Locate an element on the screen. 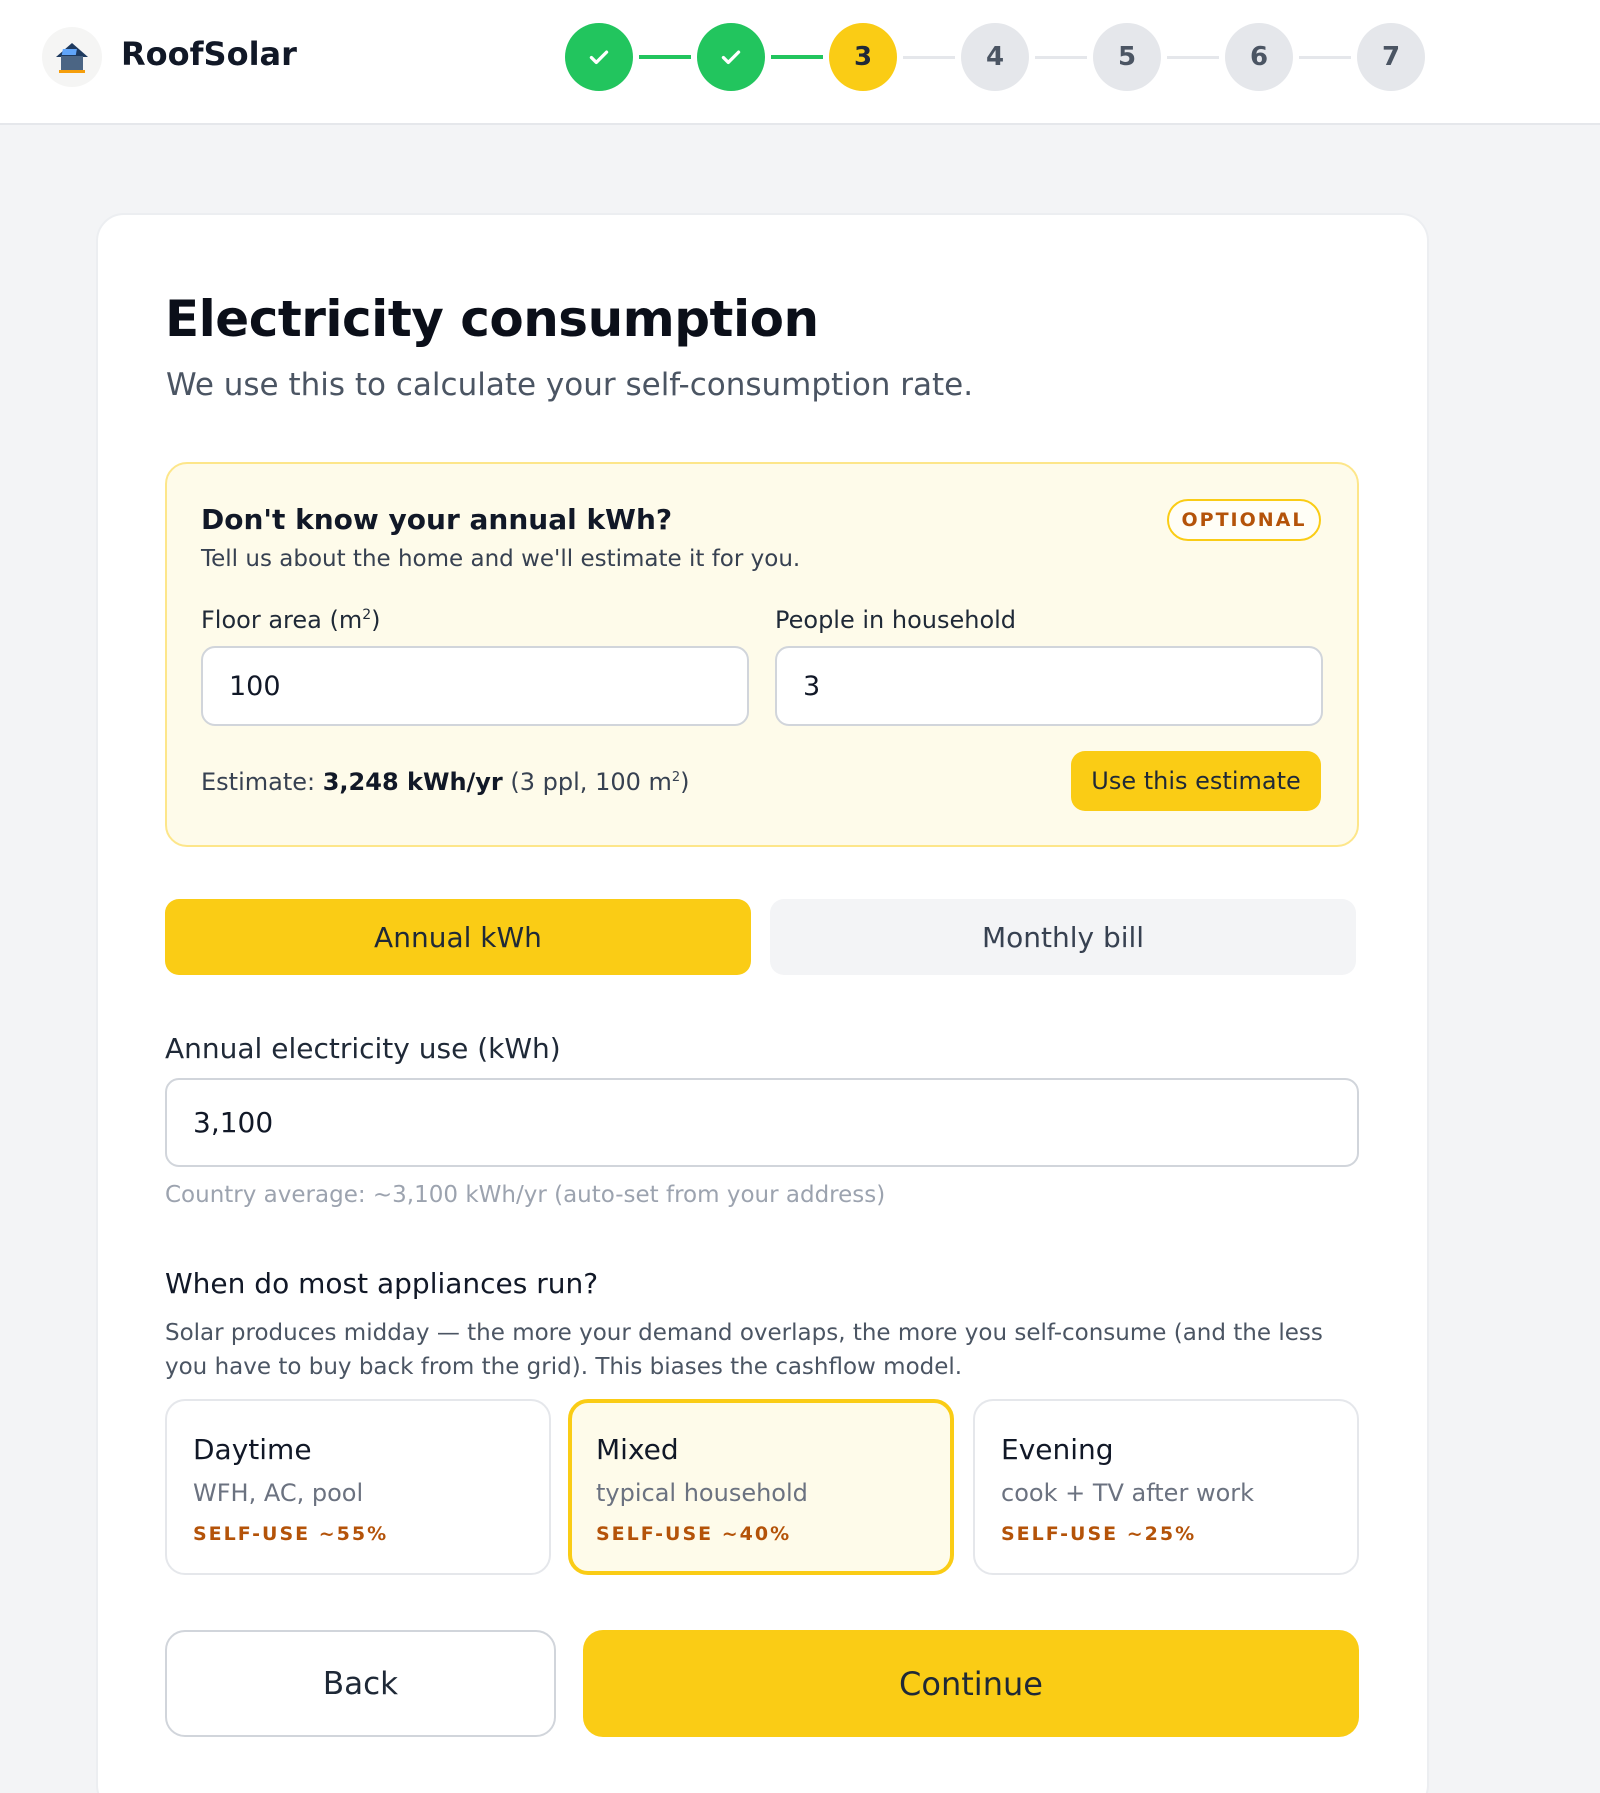  option-desc: cook + TV after work is located at coordinates (1128, 1493).